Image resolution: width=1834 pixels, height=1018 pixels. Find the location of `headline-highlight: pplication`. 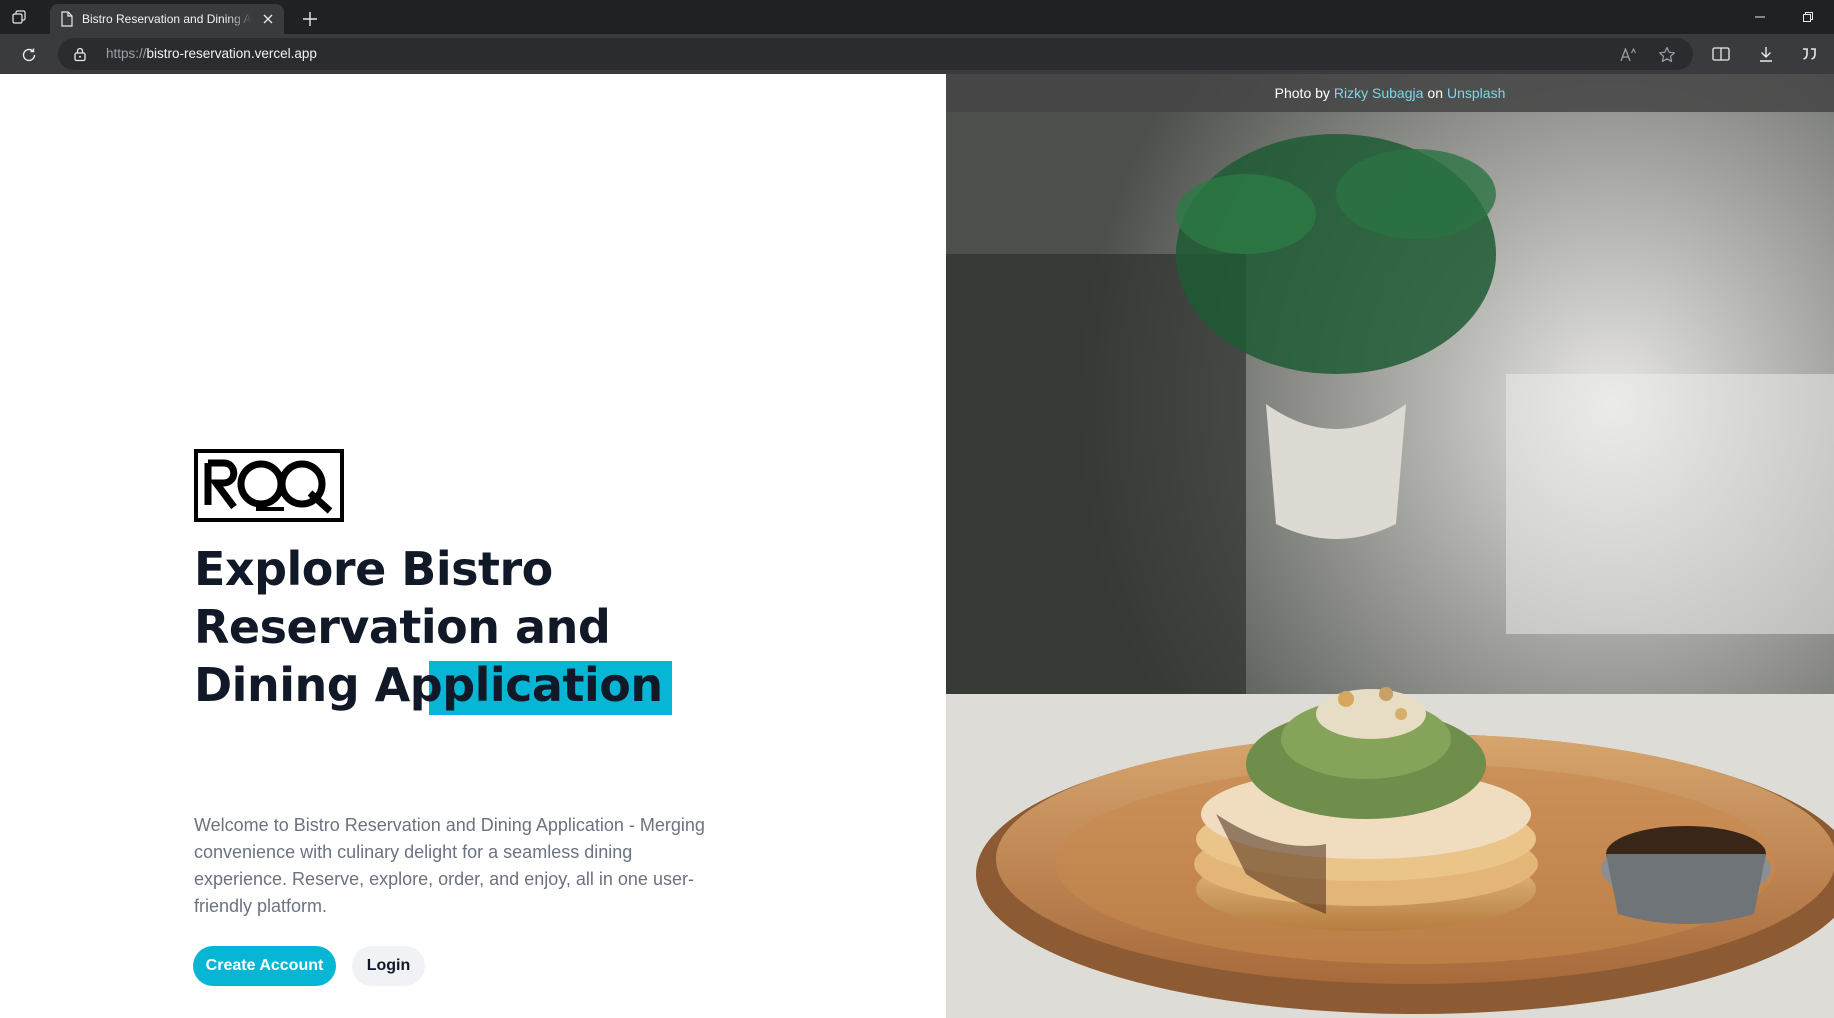

headline-highlight: pplication is located at coordinates (540, 685).